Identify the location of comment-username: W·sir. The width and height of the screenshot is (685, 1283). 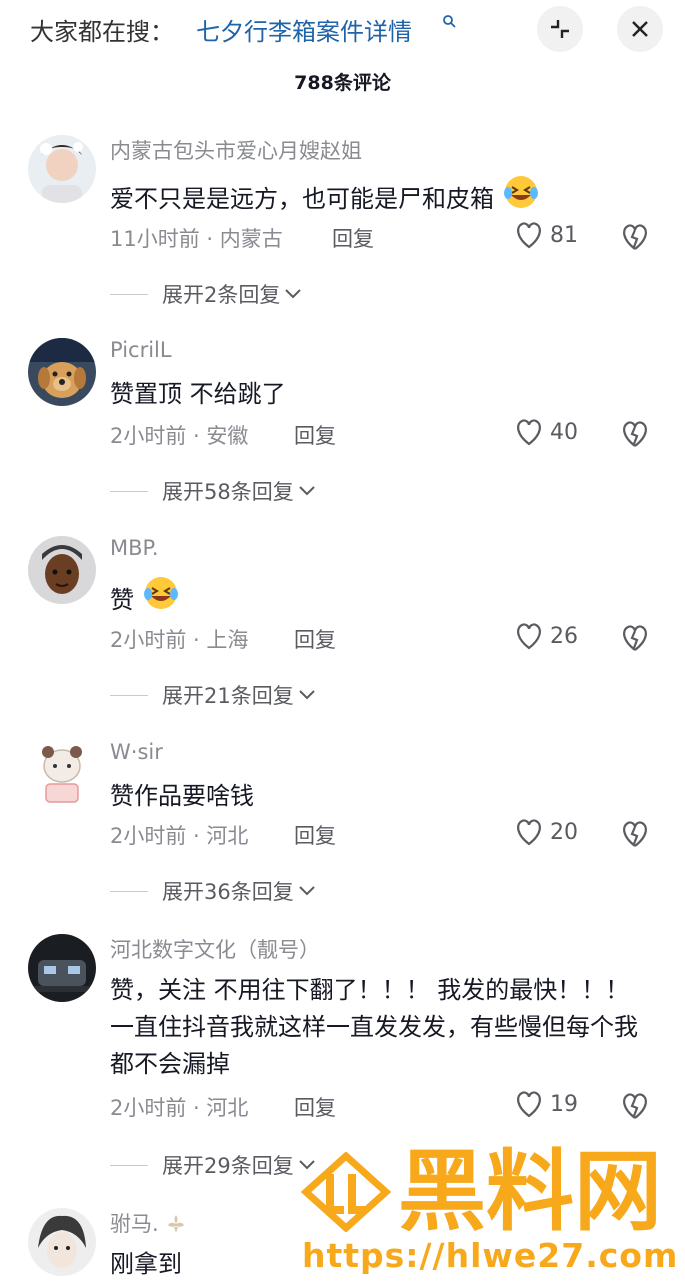
(136, 752).